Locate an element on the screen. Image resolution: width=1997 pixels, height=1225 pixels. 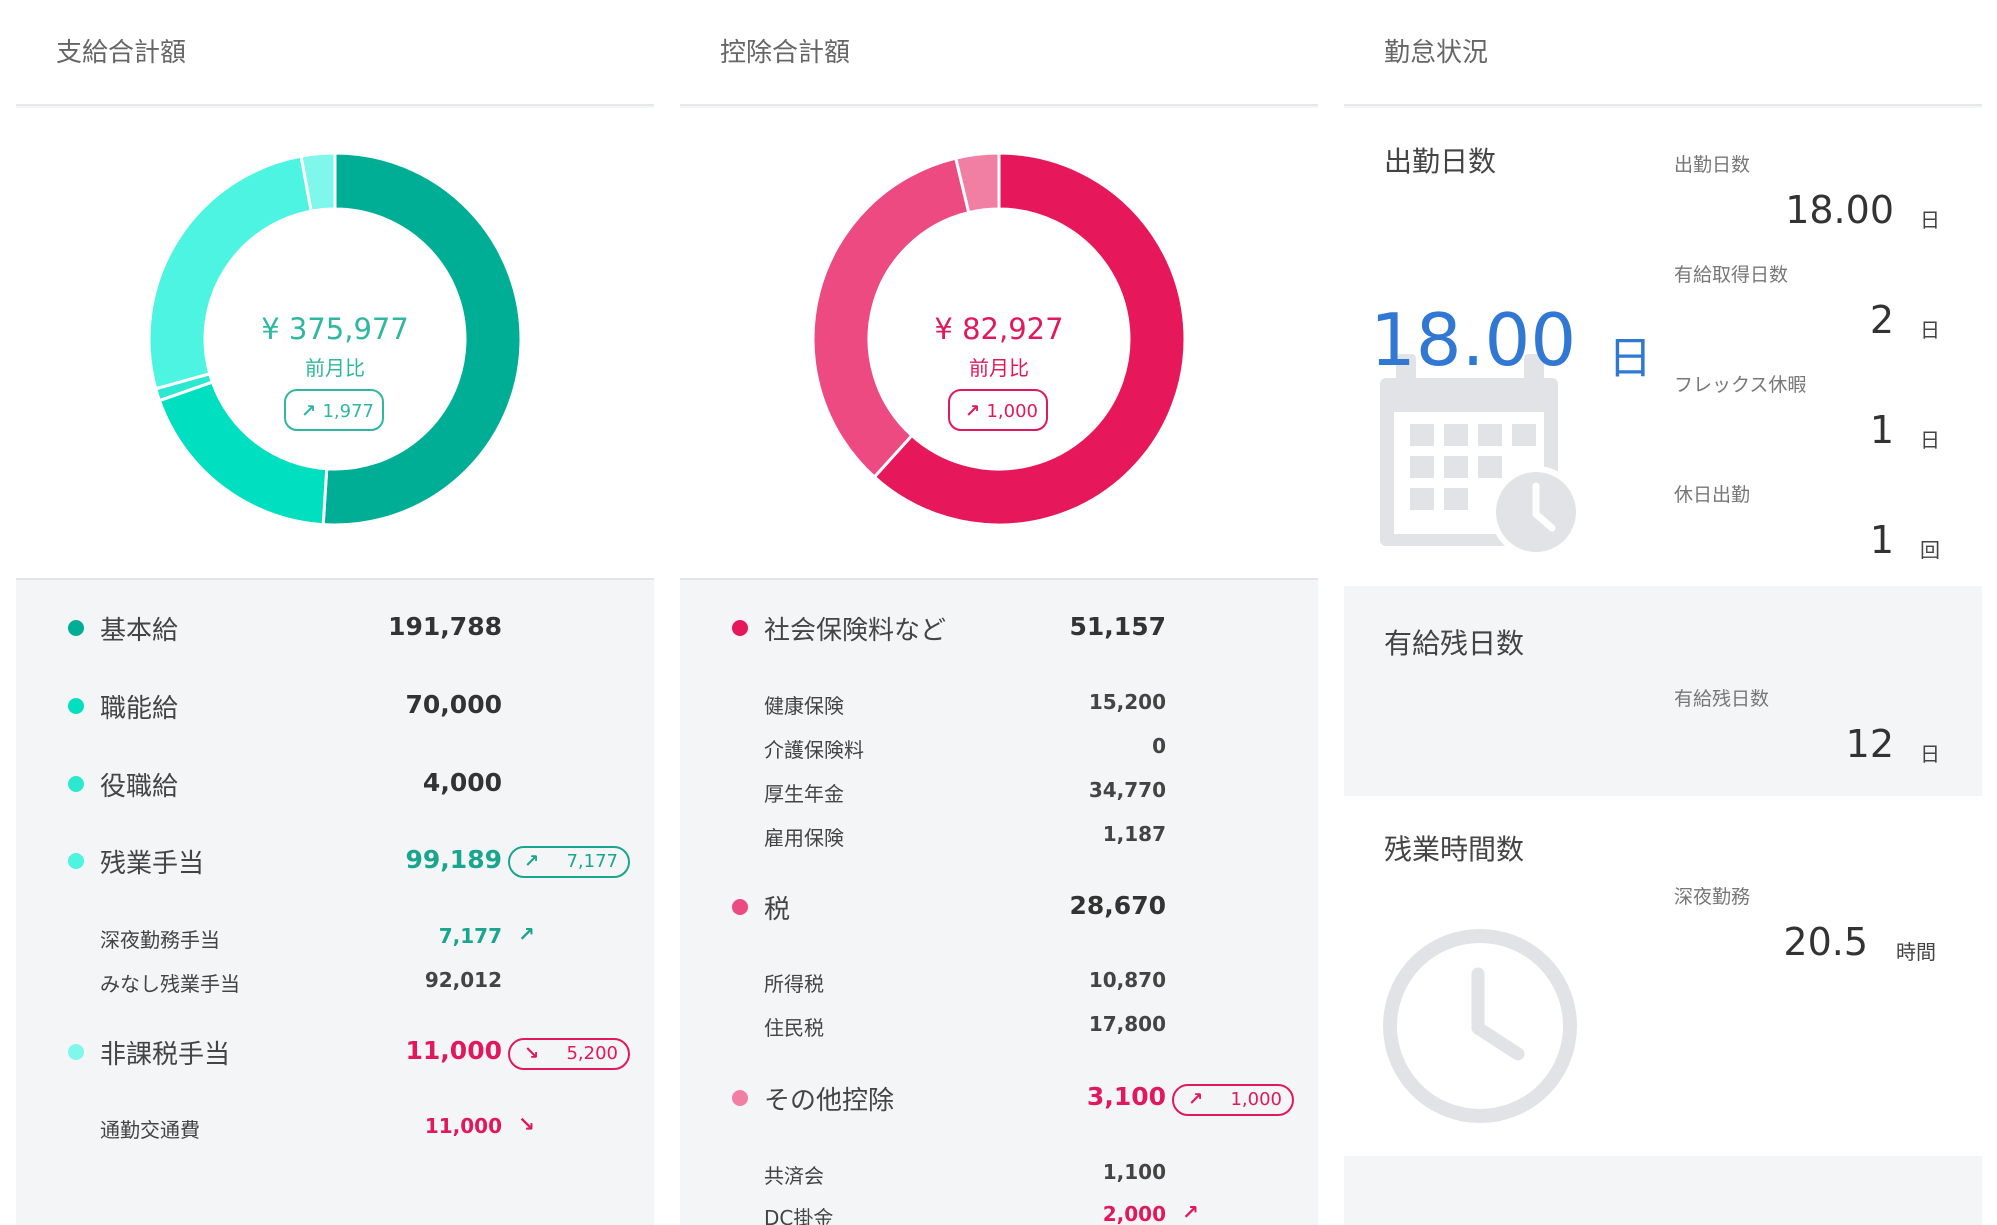
payments-total: ¥ 375,977 is located at coordinates (335, 329).